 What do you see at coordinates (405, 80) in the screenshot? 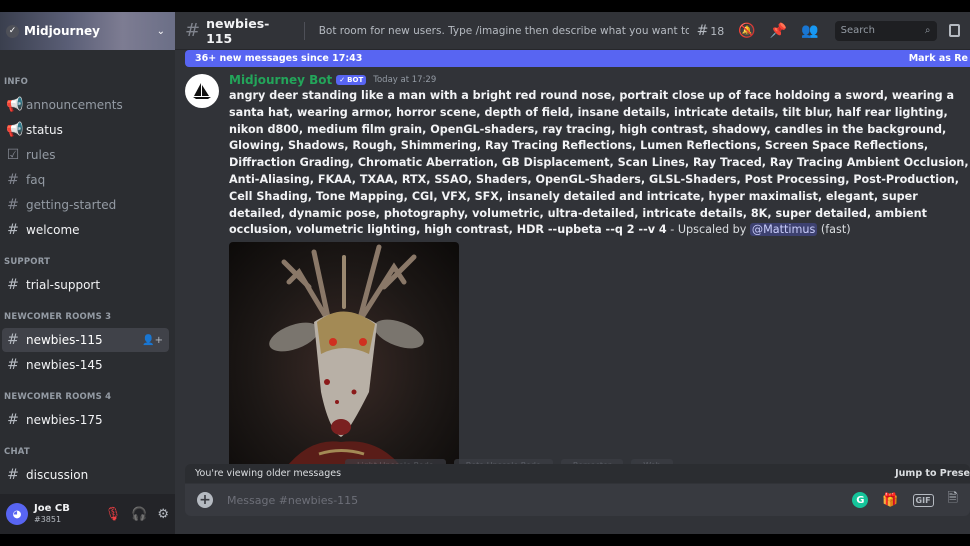
I see `timestamp: Today at 17:29` at bounding box center [405, 80].